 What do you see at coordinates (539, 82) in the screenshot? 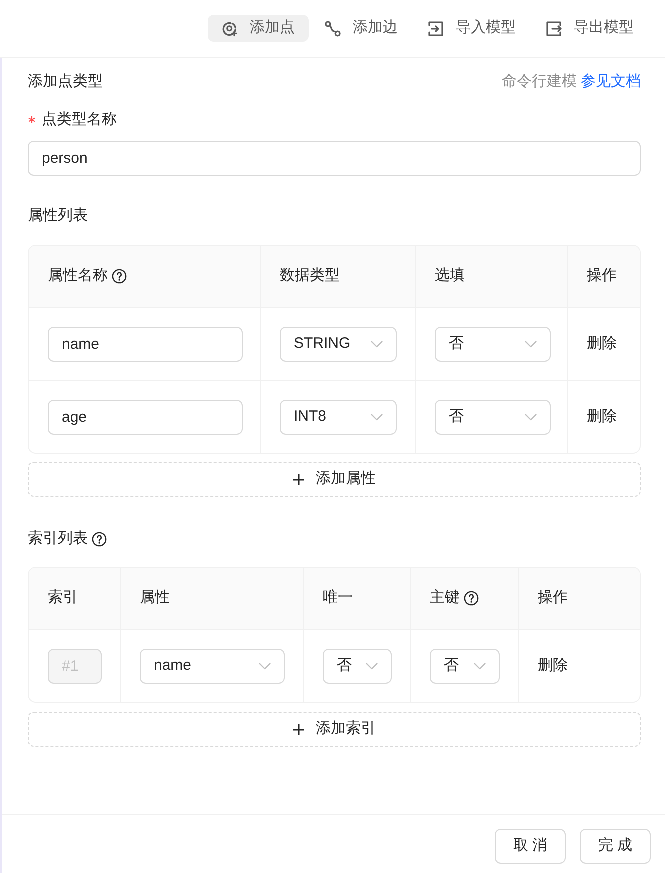
I see `cli-hint: 命令行建模` at bounding box center [539, 82].